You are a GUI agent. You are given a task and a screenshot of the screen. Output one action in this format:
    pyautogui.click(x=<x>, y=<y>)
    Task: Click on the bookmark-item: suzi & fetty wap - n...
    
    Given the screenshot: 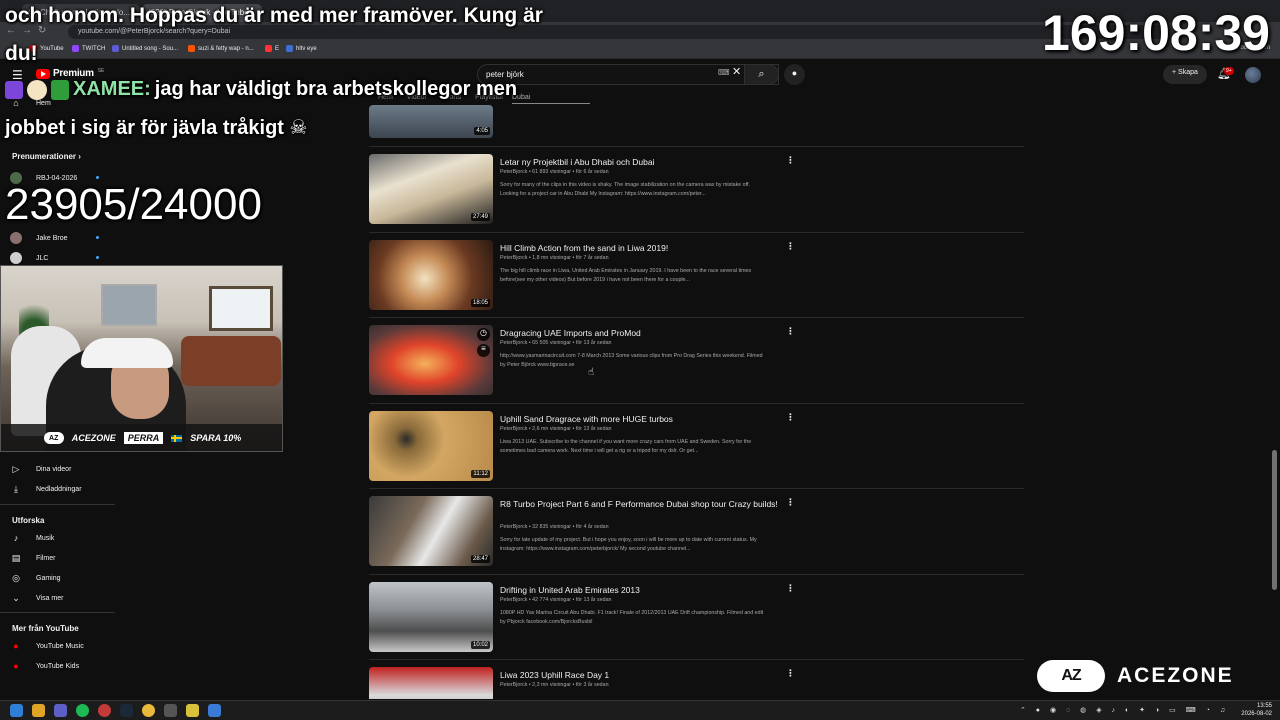 What is the action you would take?
    pyautogui.click(x=221, y=48)
    